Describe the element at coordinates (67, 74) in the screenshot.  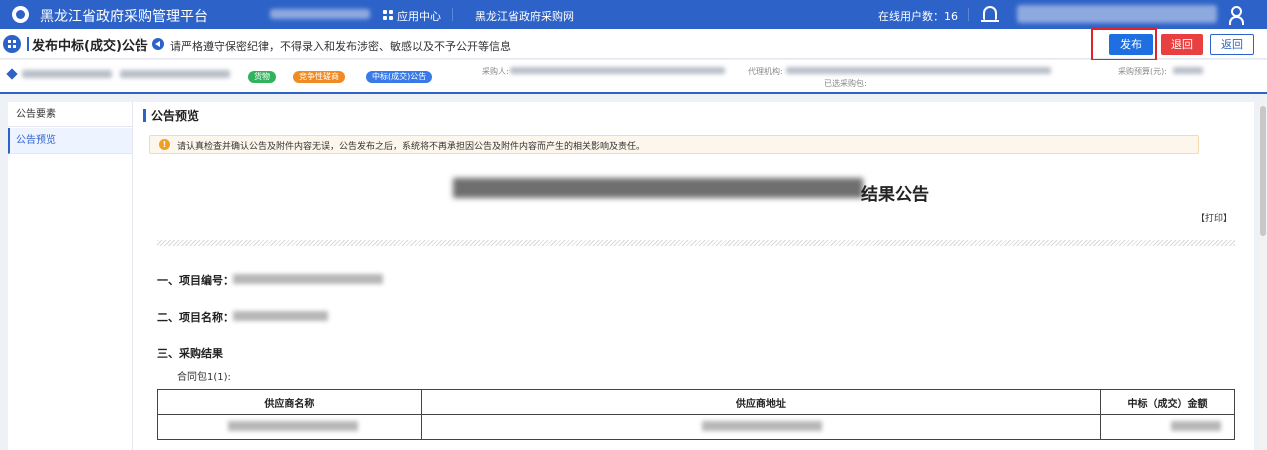
I see `redacted-project-code` at that location.